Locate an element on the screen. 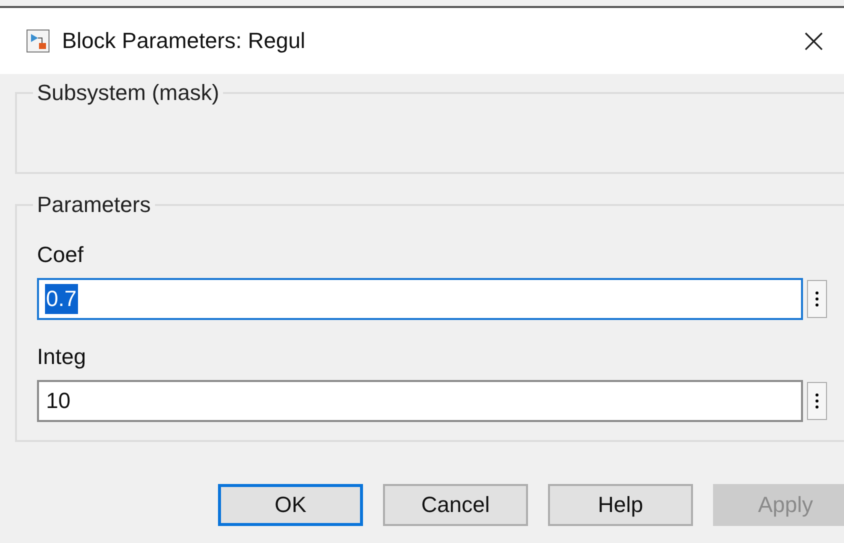 Image resolution: width=844 pixels, height=543 pixels. group-title: Parameters is located at coordinates (94, 205).